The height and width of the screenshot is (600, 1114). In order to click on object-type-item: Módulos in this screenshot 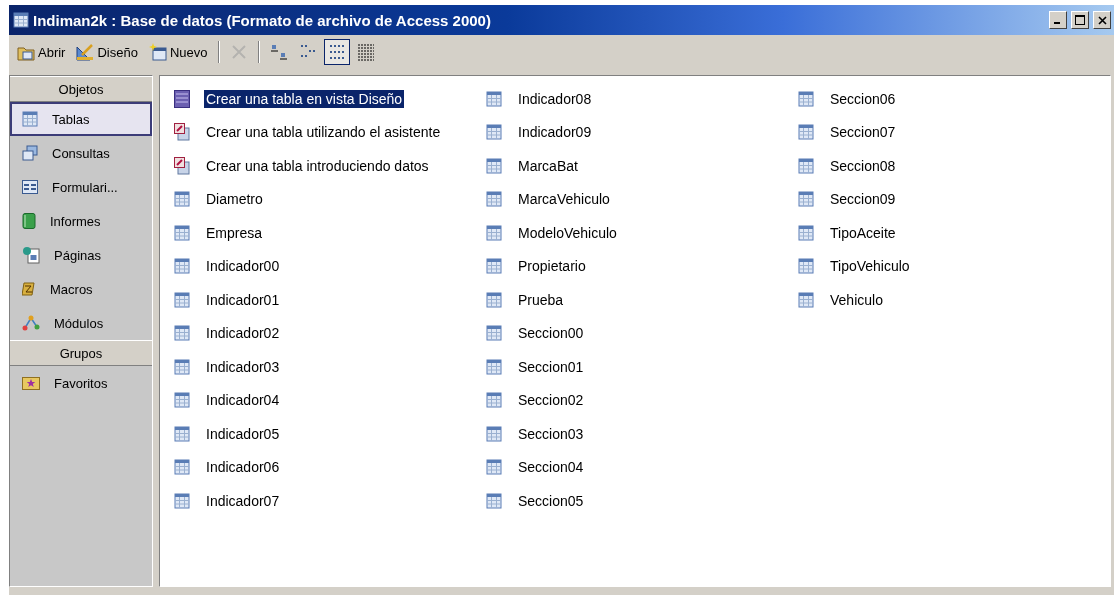, I will do `click(81, 323)`.